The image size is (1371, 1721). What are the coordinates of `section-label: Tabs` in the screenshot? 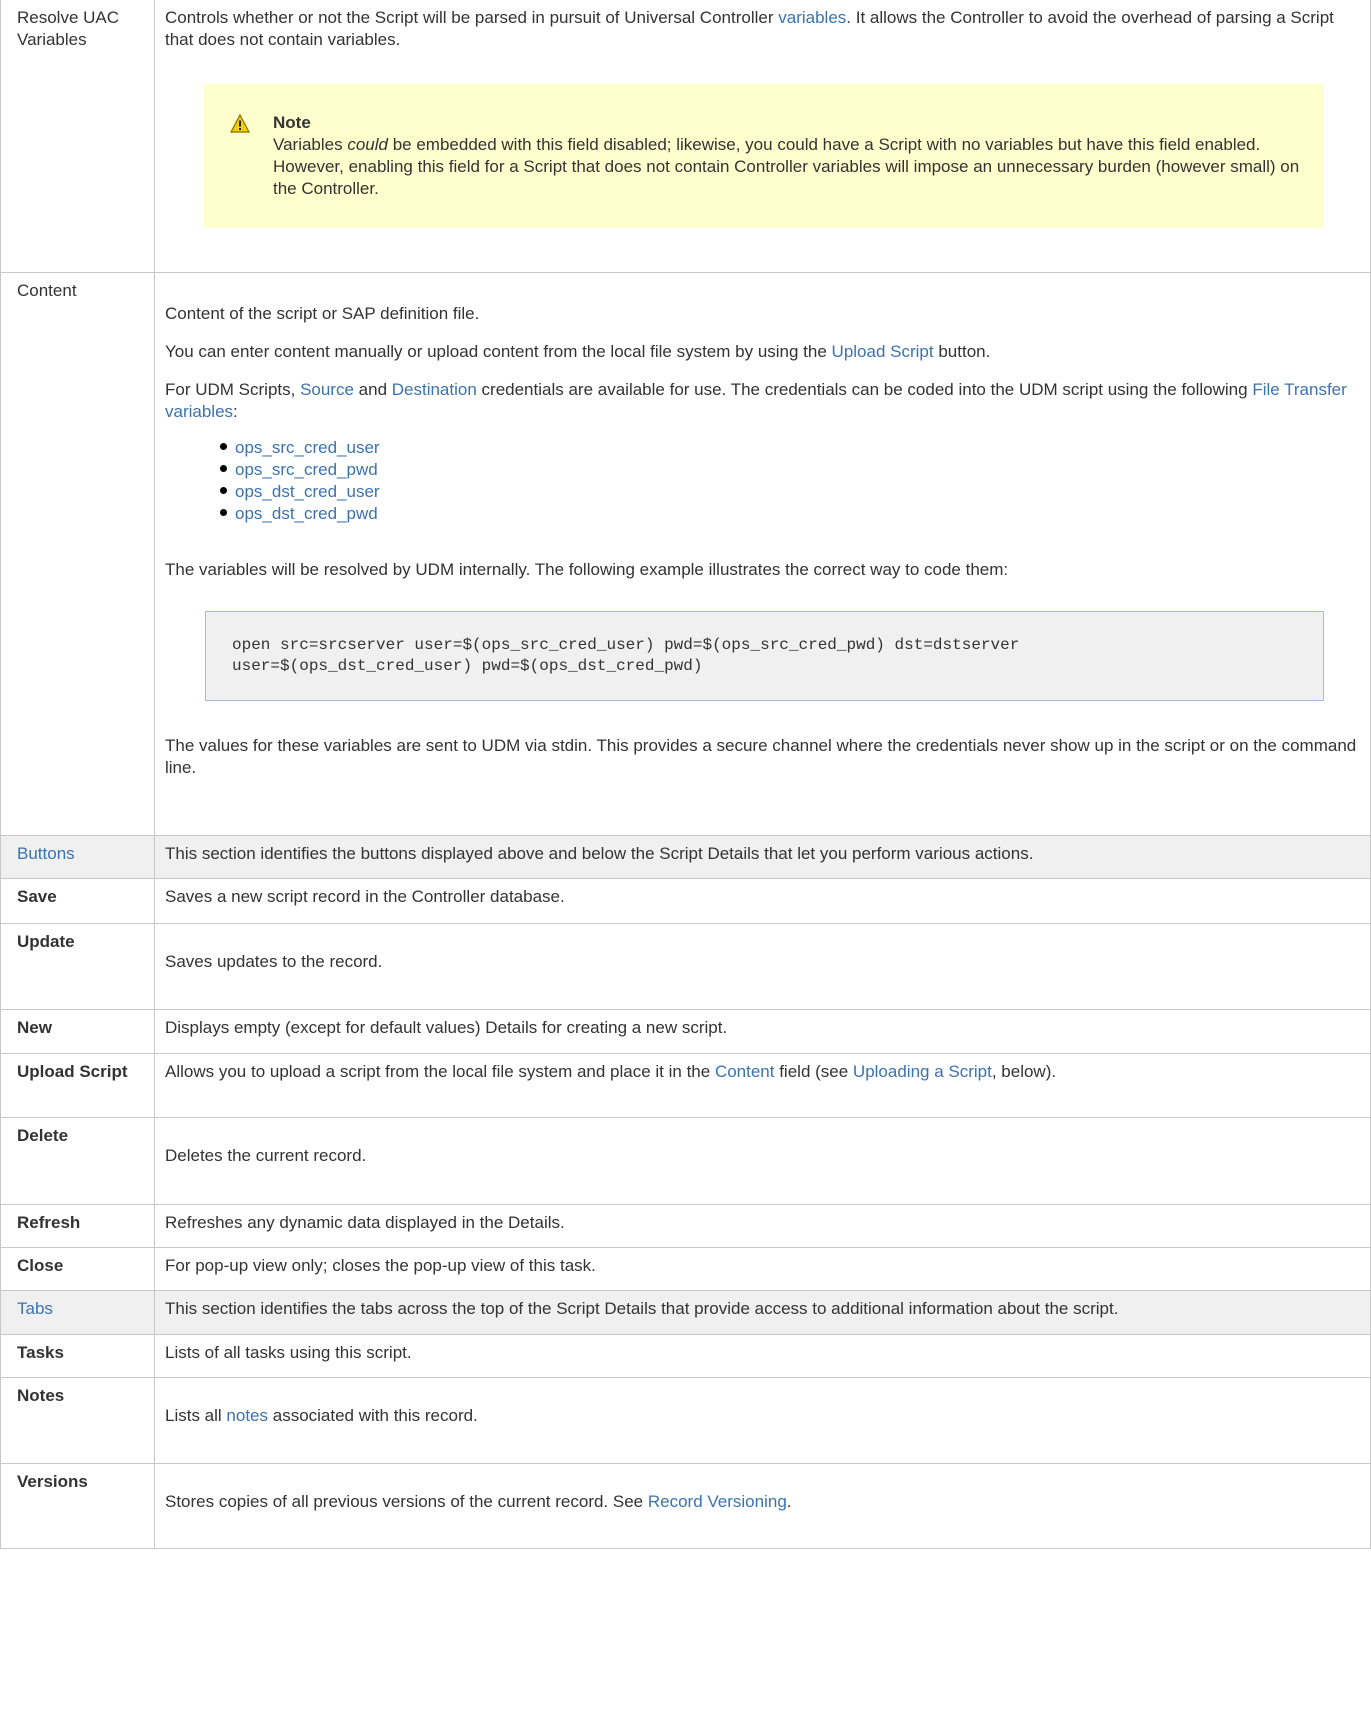 It's located at (77, 1312).